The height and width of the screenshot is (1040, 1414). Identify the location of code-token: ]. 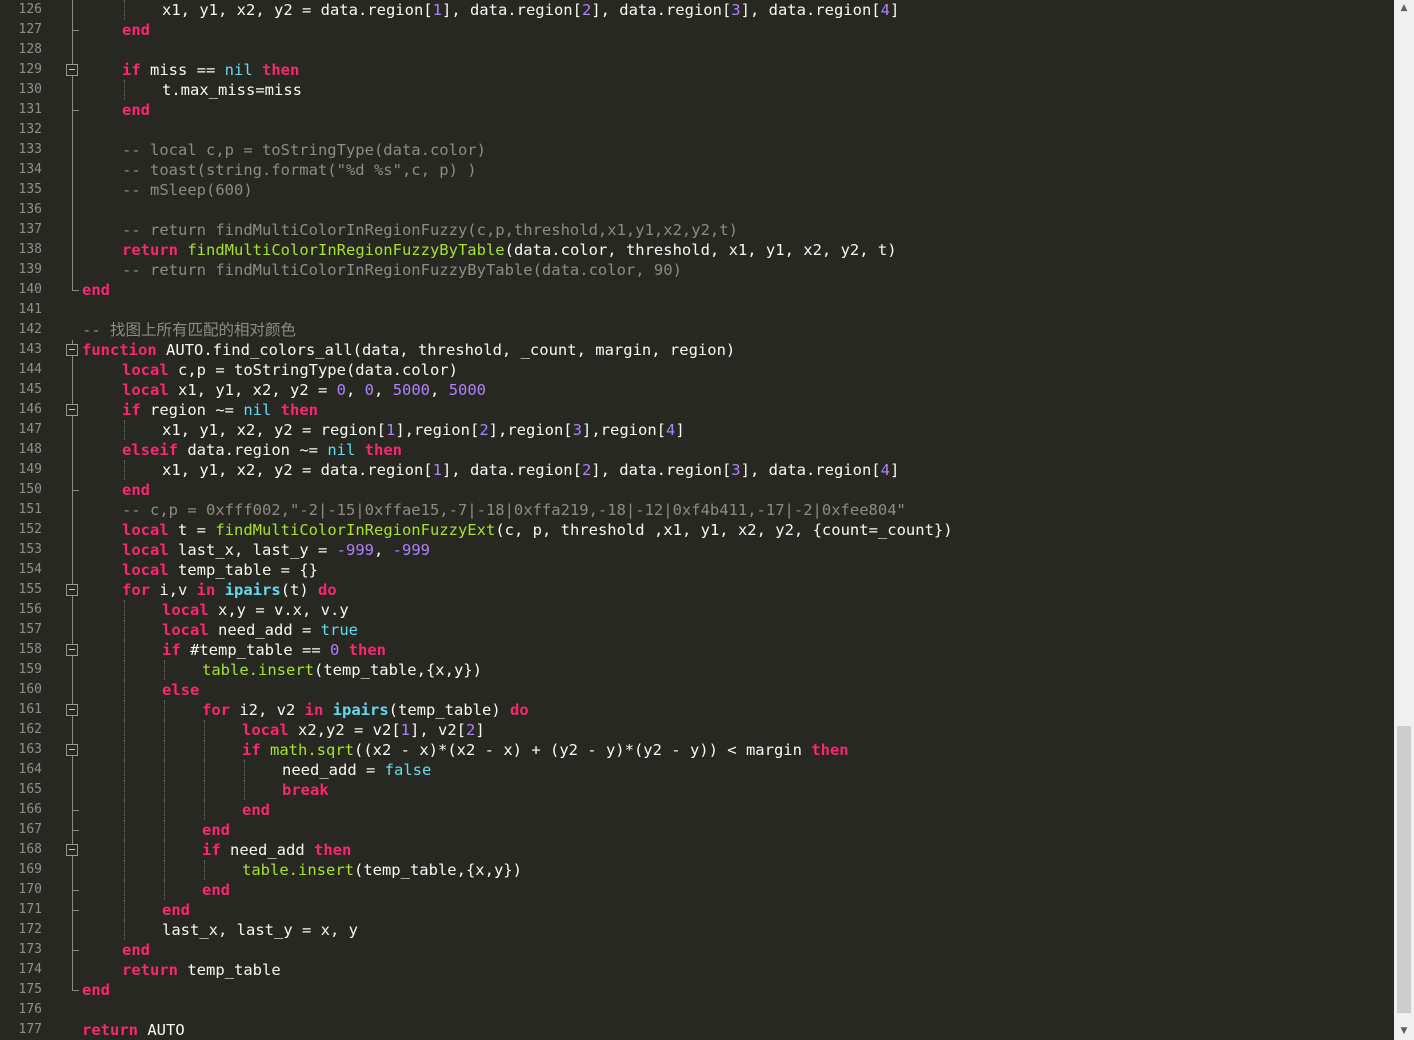
(894, 10).